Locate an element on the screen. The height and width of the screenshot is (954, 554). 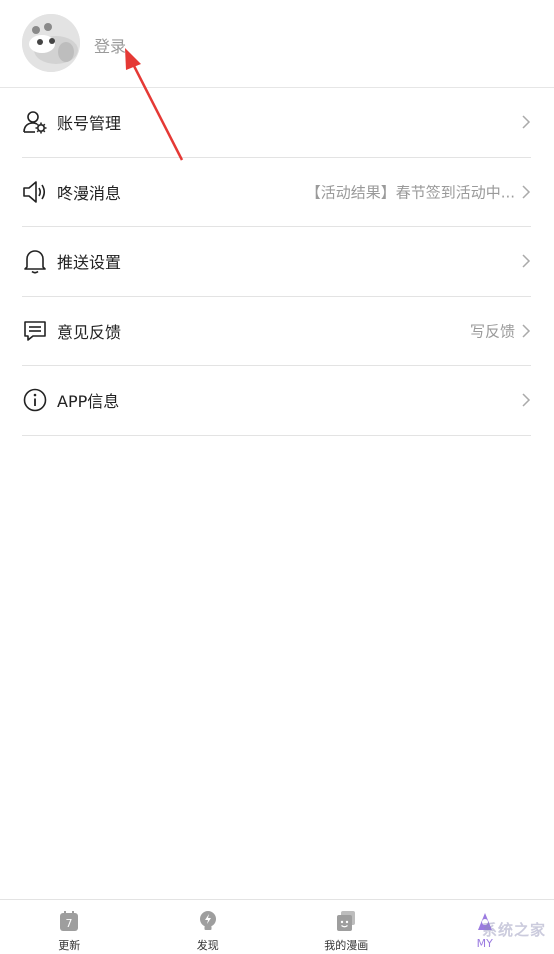
bell-icon is located at coordinates (35, 262).